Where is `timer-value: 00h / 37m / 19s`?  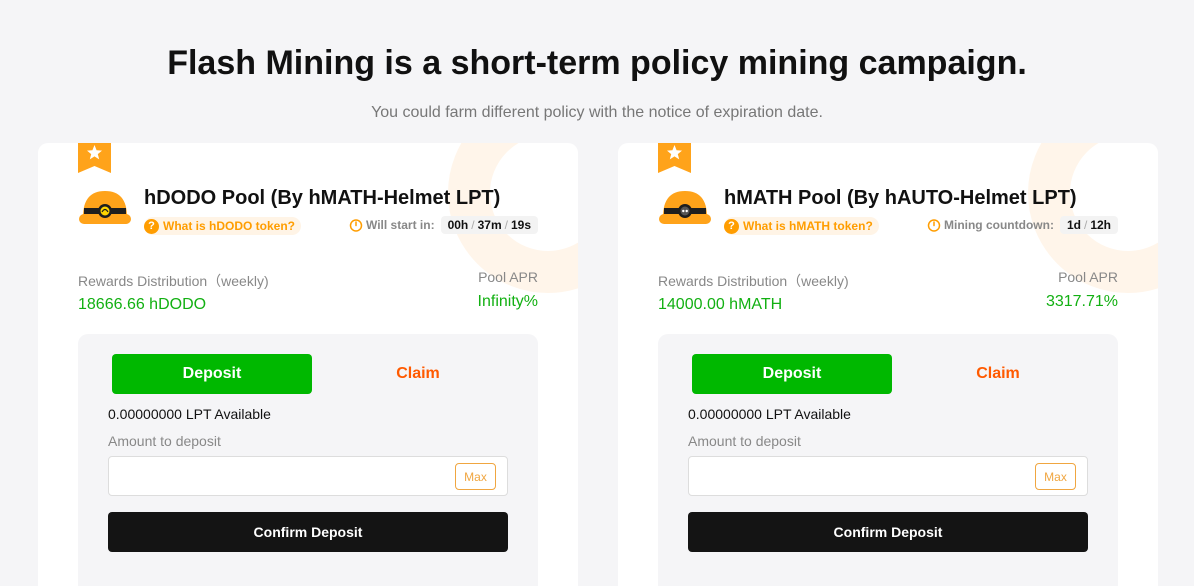 timer-value: 00h / 37m / 19s is located at coordinates (489, 225).